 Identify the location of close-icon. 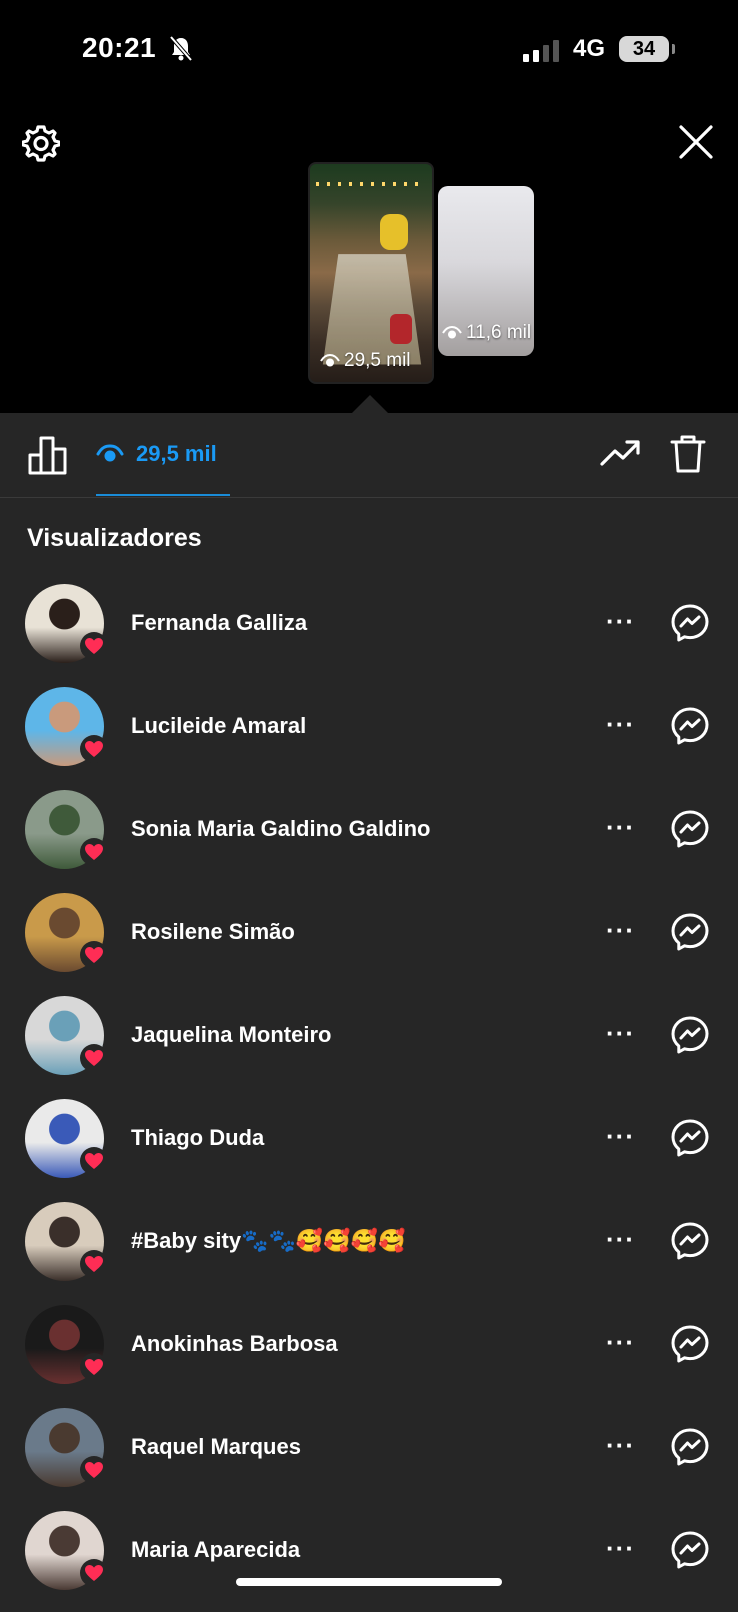
(696, 142).